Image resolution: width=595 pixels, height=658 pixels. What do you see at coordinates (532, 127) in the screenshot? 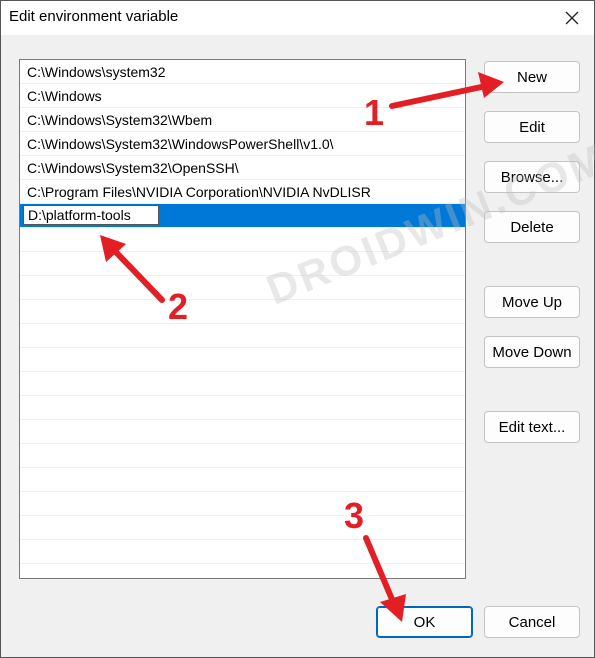
I see `edit-button: Edit` at bounding box center [532, 127].